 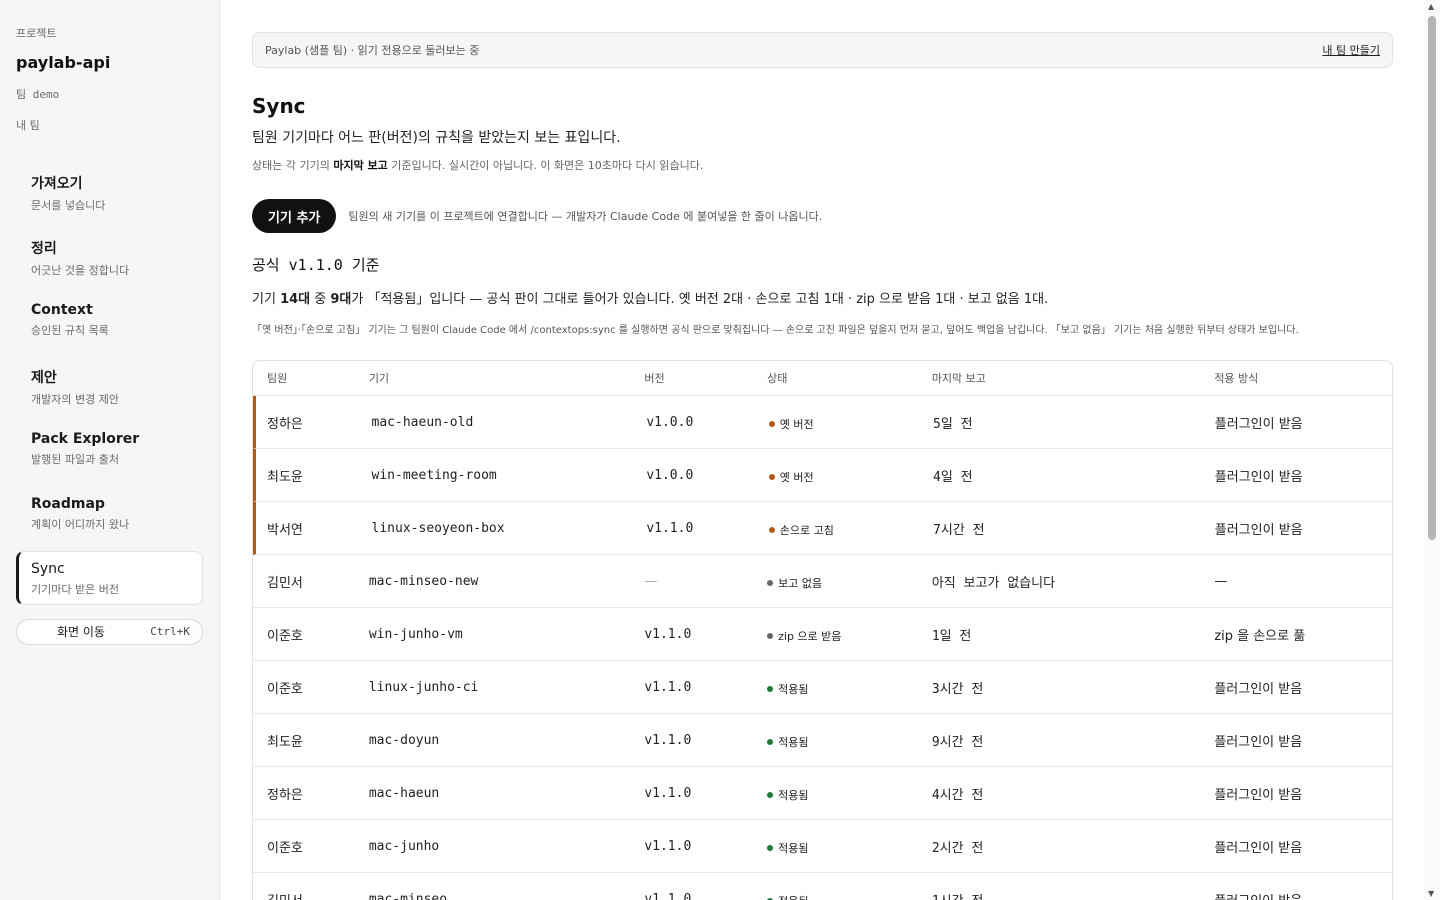 I want to click on cell-device: win-junho-vm, so click(x=415, y=634).